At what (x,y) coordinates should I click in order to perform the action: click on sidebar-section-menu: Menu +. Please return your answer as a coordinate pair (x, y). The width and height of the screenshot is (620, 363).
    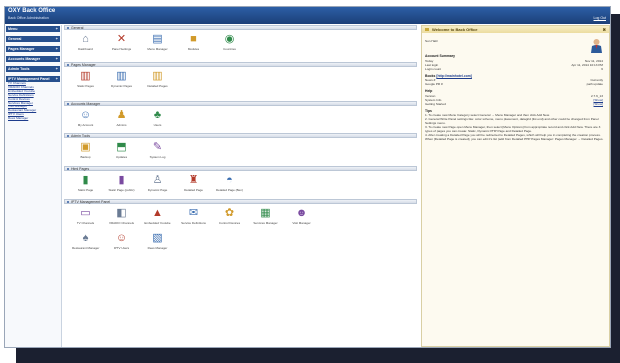
    Looking at the image, I should click on (33, 29).